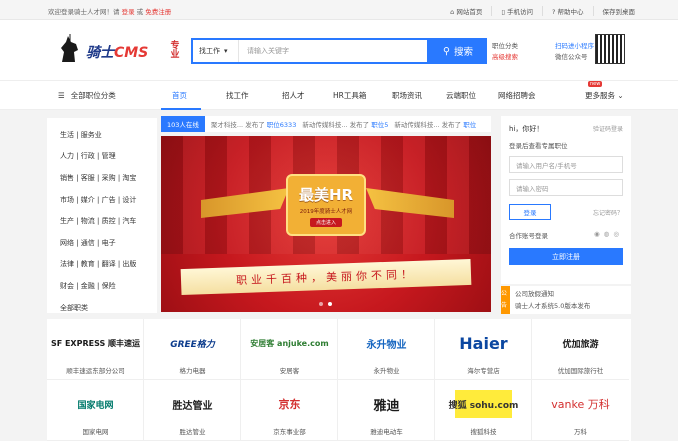 The width and height of the screenshot is (678, 441). I want to click on top-links: ⌂ 网站首页 ▯ 手机访问 ? 帮助中心 保存到桌面, so click(542, 11).